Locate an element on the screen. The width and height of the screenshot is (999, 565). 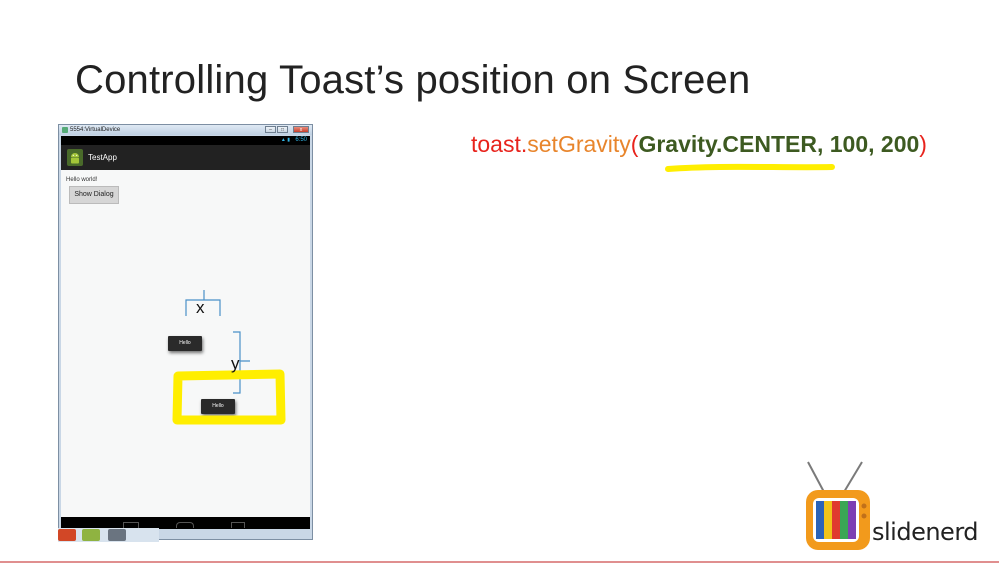
code-arg-gravity: Gravity.CENTER is located at coordinates (727, 144).